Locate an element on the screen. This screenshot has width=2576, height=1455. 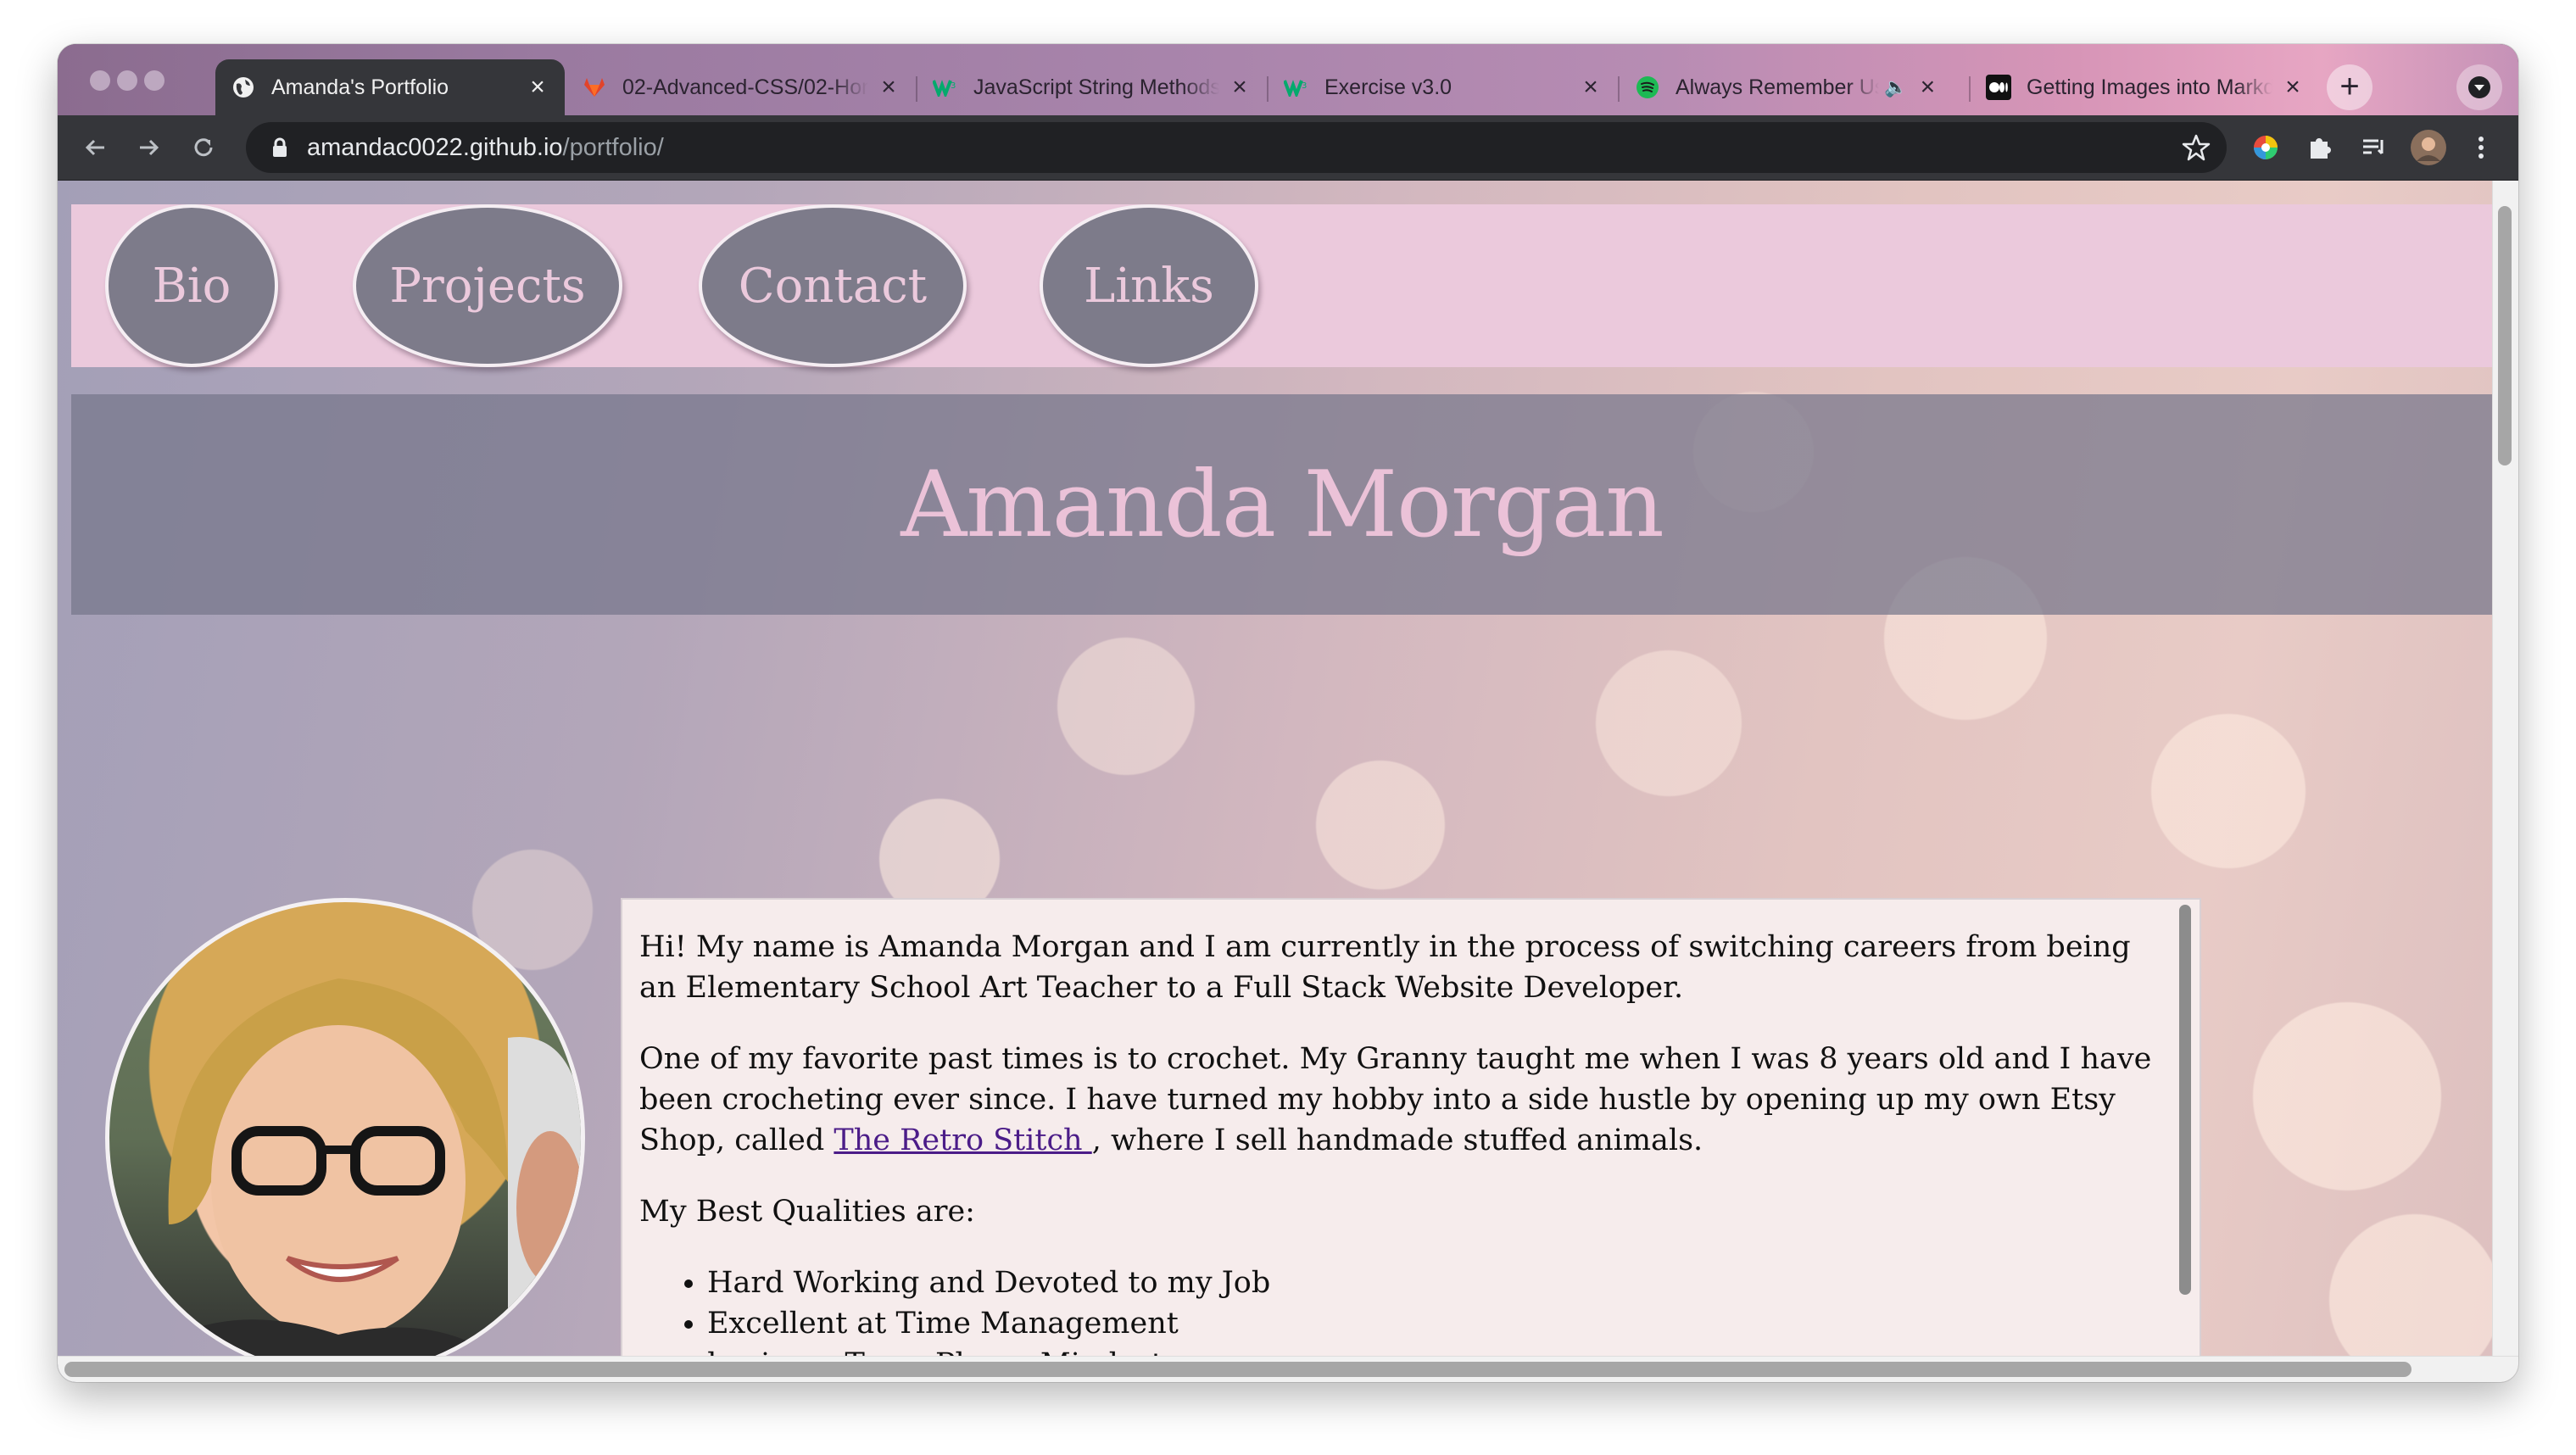
medium-icon is located at coordinates (1998, 87).